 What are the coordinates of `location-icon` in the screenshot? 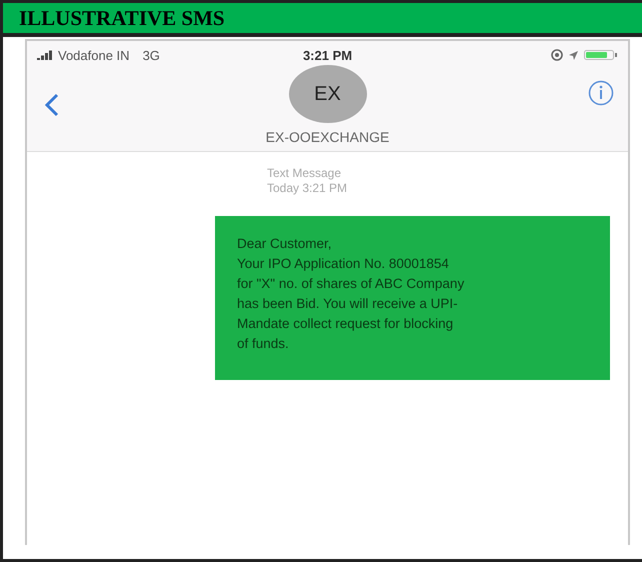 It's located at (574, 55).